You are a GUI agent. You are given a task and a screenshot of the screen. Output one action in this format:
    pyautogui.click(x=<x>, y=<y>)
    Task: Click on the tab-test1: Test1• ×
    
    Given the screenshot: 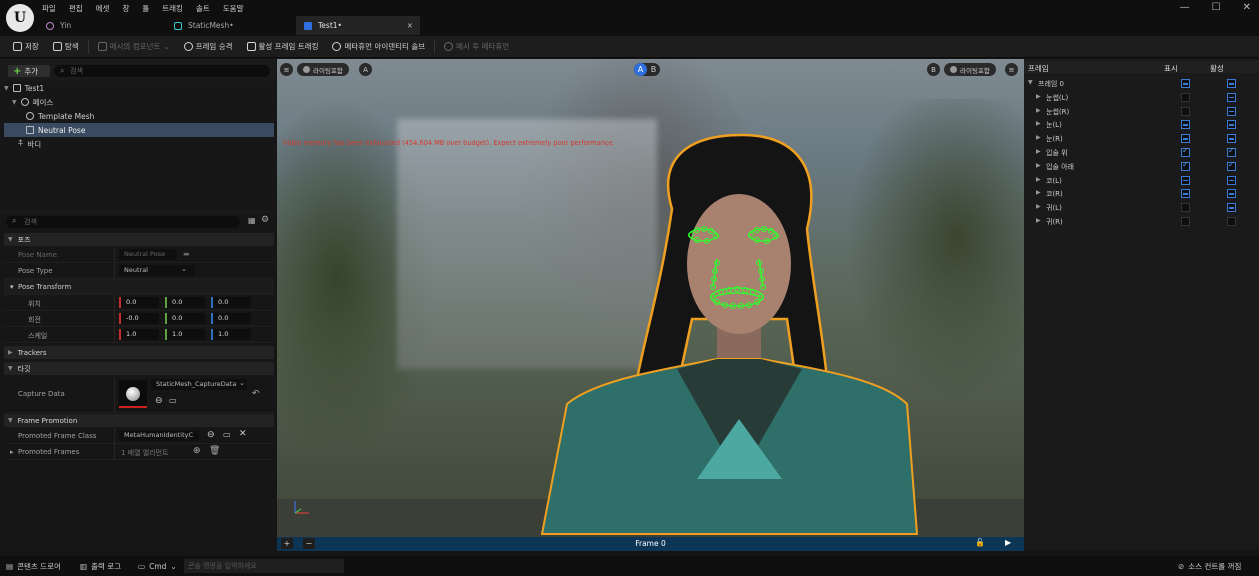 What is the action you would take?
    pyautogui.click(x=358, y=25)
    